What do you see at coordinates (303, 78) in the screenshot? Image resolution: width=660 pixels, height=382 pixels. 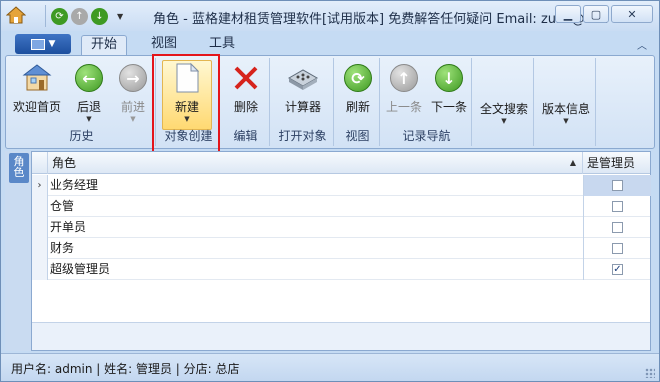 I see `calculator-icon` at bounding box center [303, 78].